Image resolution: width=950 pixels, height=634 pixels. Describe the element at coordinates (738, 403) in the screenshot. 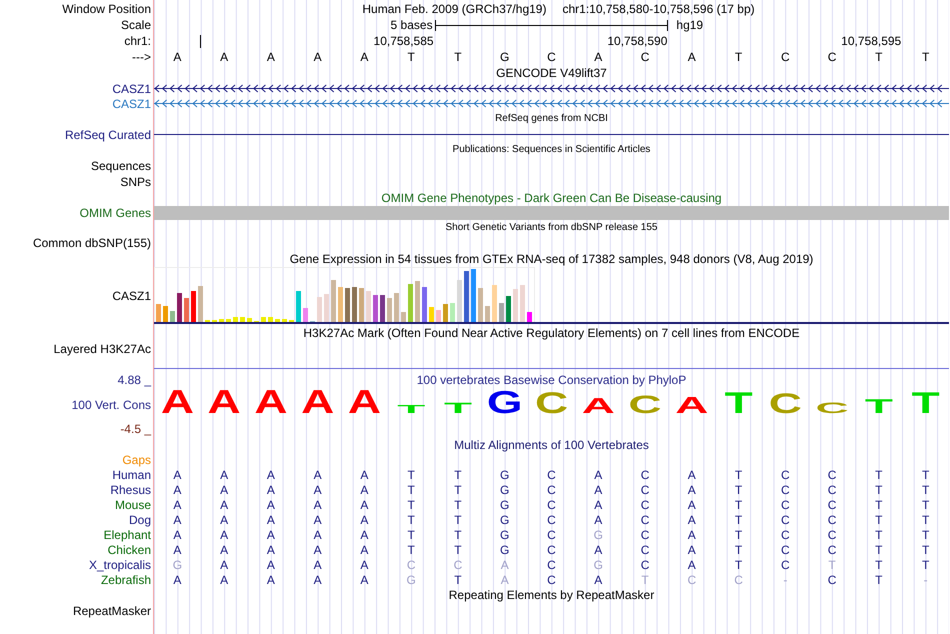

I see `logo-letter: T` at that location.